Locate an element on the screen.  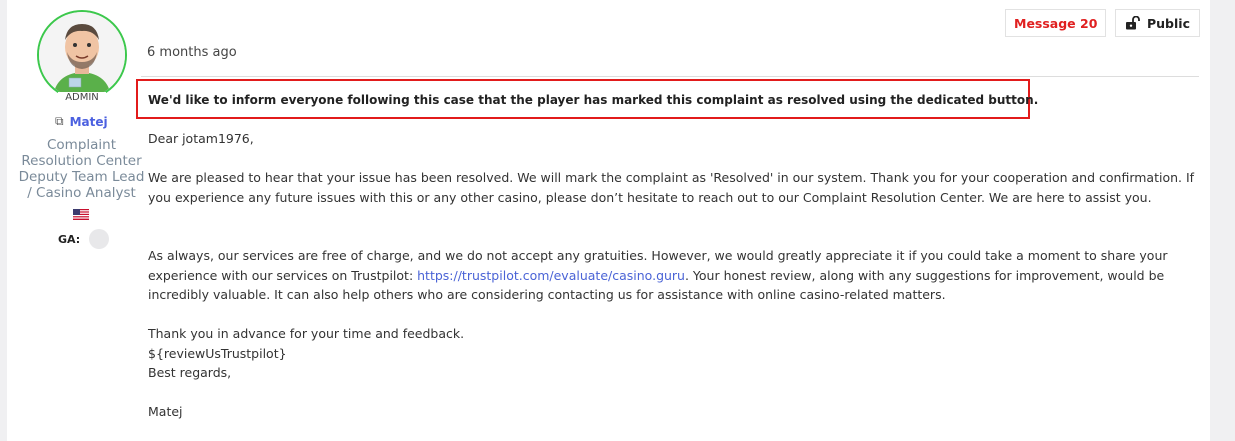
unlock-icon is located at coordinates (1133, 23).